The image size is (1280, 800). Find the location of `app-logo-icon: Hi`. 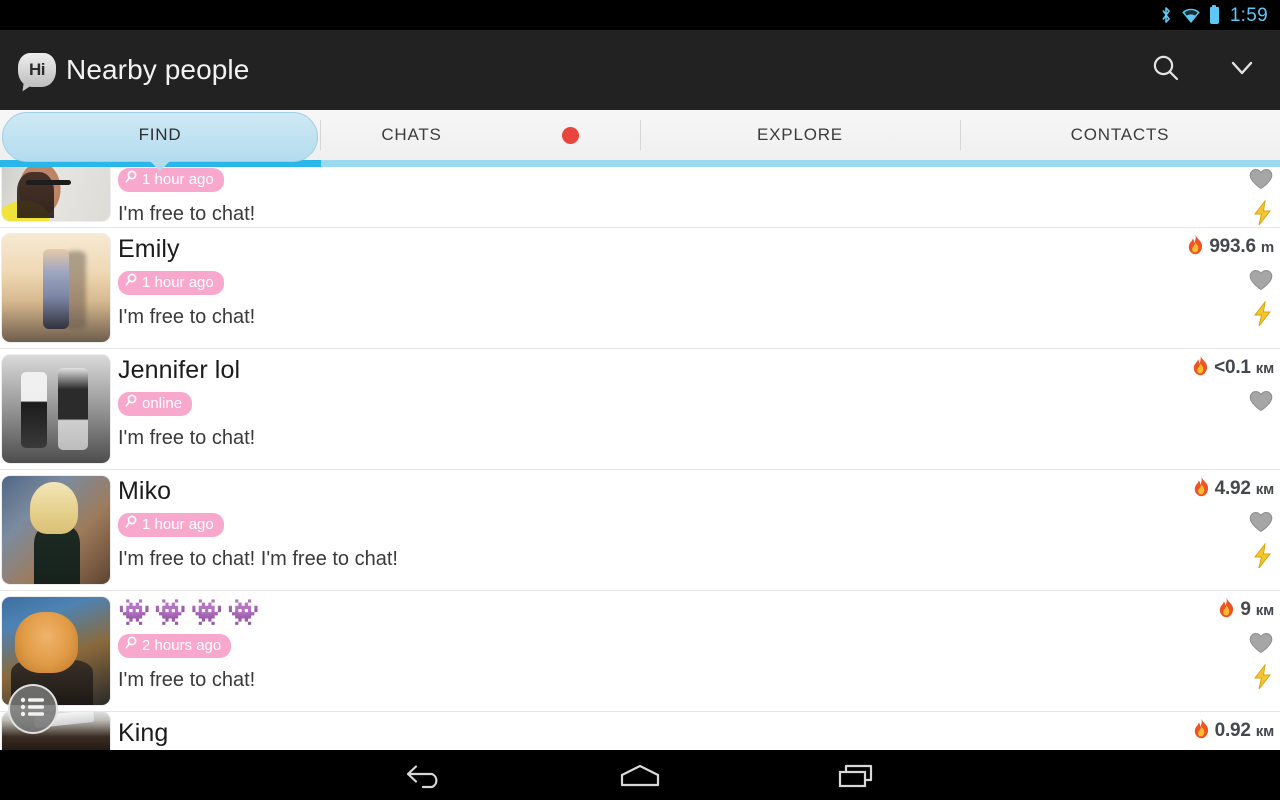

app-logo-icon: Hi is located at coordinates (37, 73).